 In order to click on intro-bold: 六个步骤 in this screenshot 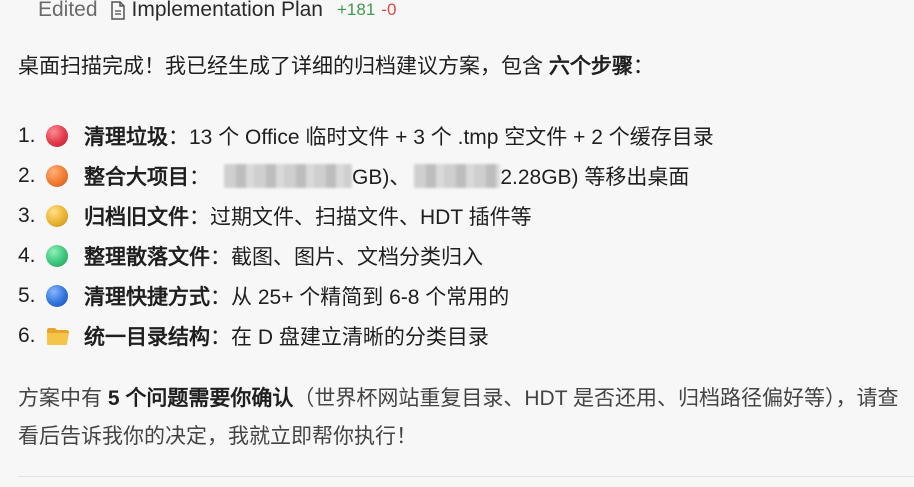, I will do `click(590, 66)`.